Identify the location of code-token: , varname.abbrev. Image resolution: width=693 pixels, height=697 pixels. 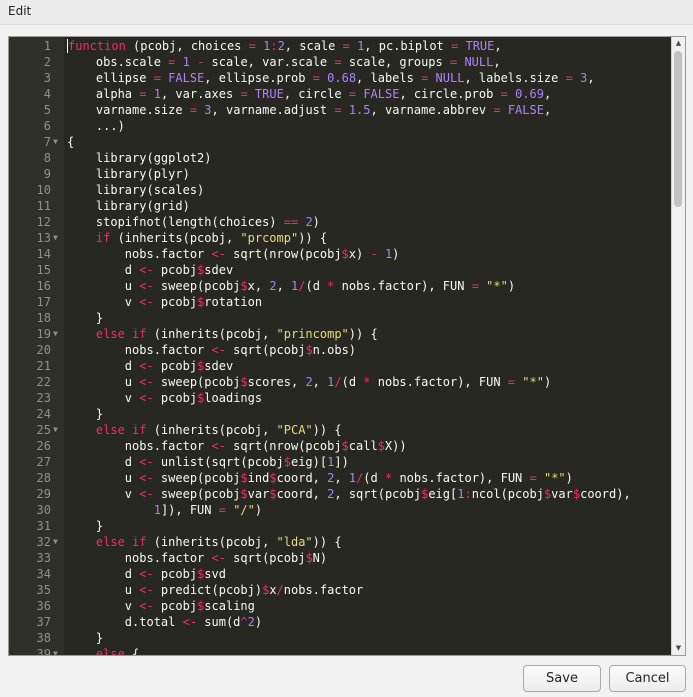
(432, 110).